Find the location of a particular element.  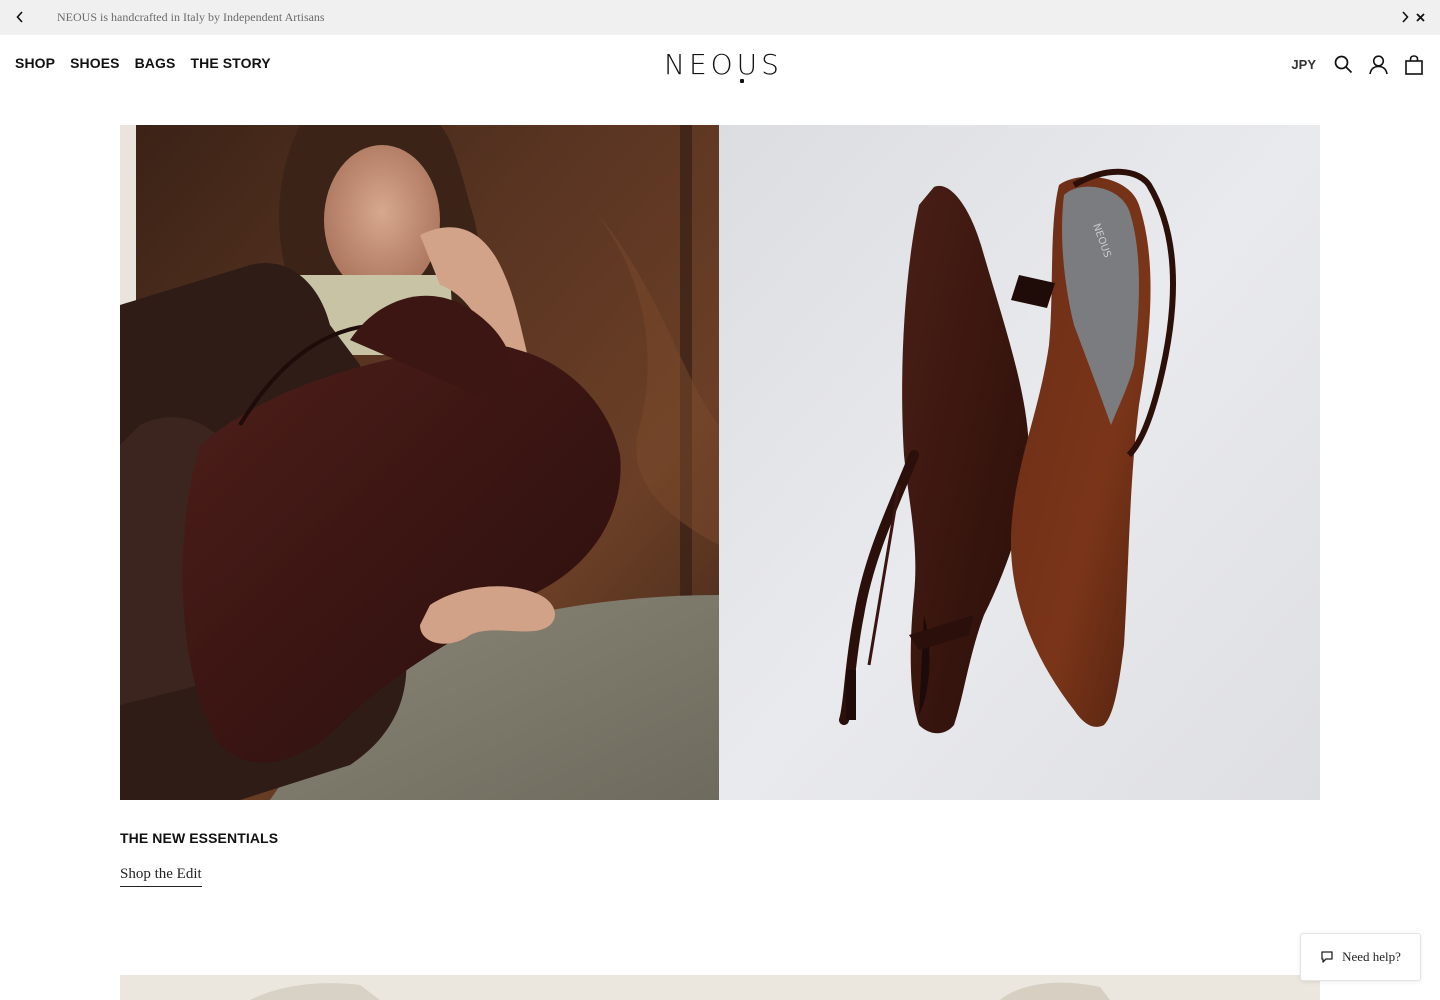

previous-announcement-button is located at coordinates (20, 17).